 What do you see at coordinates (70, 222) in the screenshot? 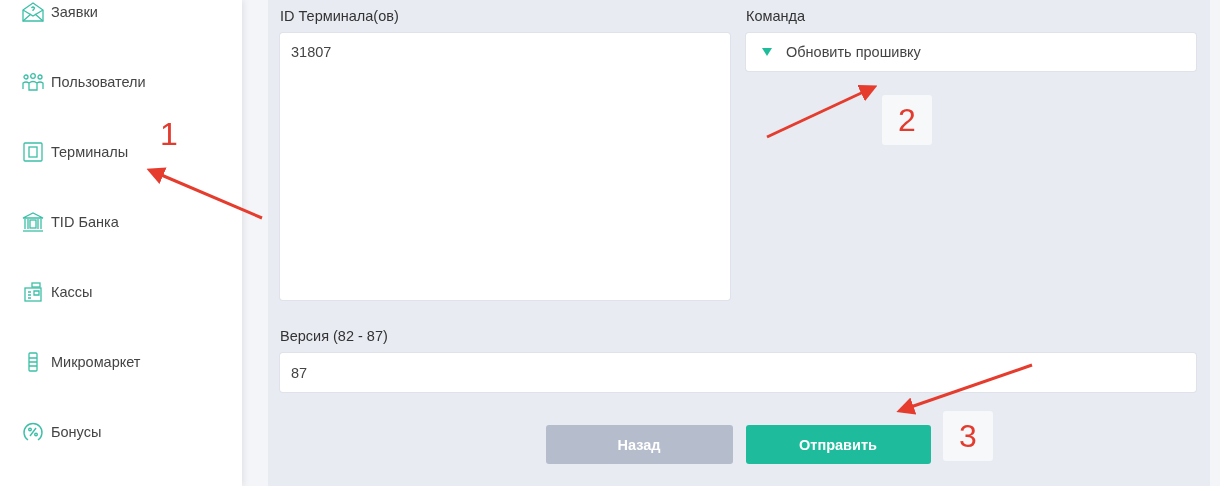
I see `sidebar-item: TID Банка` at bounding box center [70, 222].